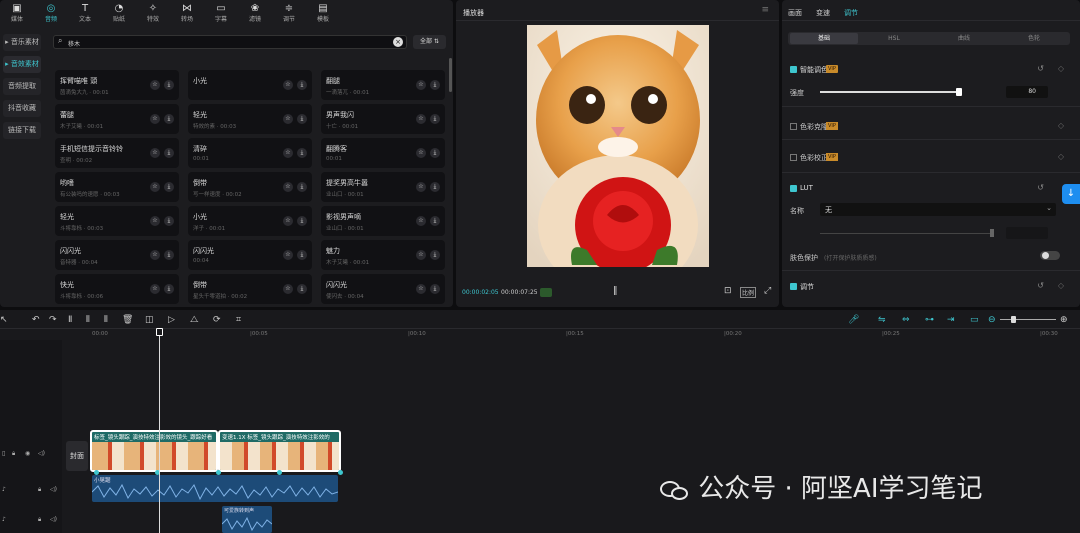 This screenshot has height=533, width=1080. I want to click on select-icon: ↖, so click(4, 320).